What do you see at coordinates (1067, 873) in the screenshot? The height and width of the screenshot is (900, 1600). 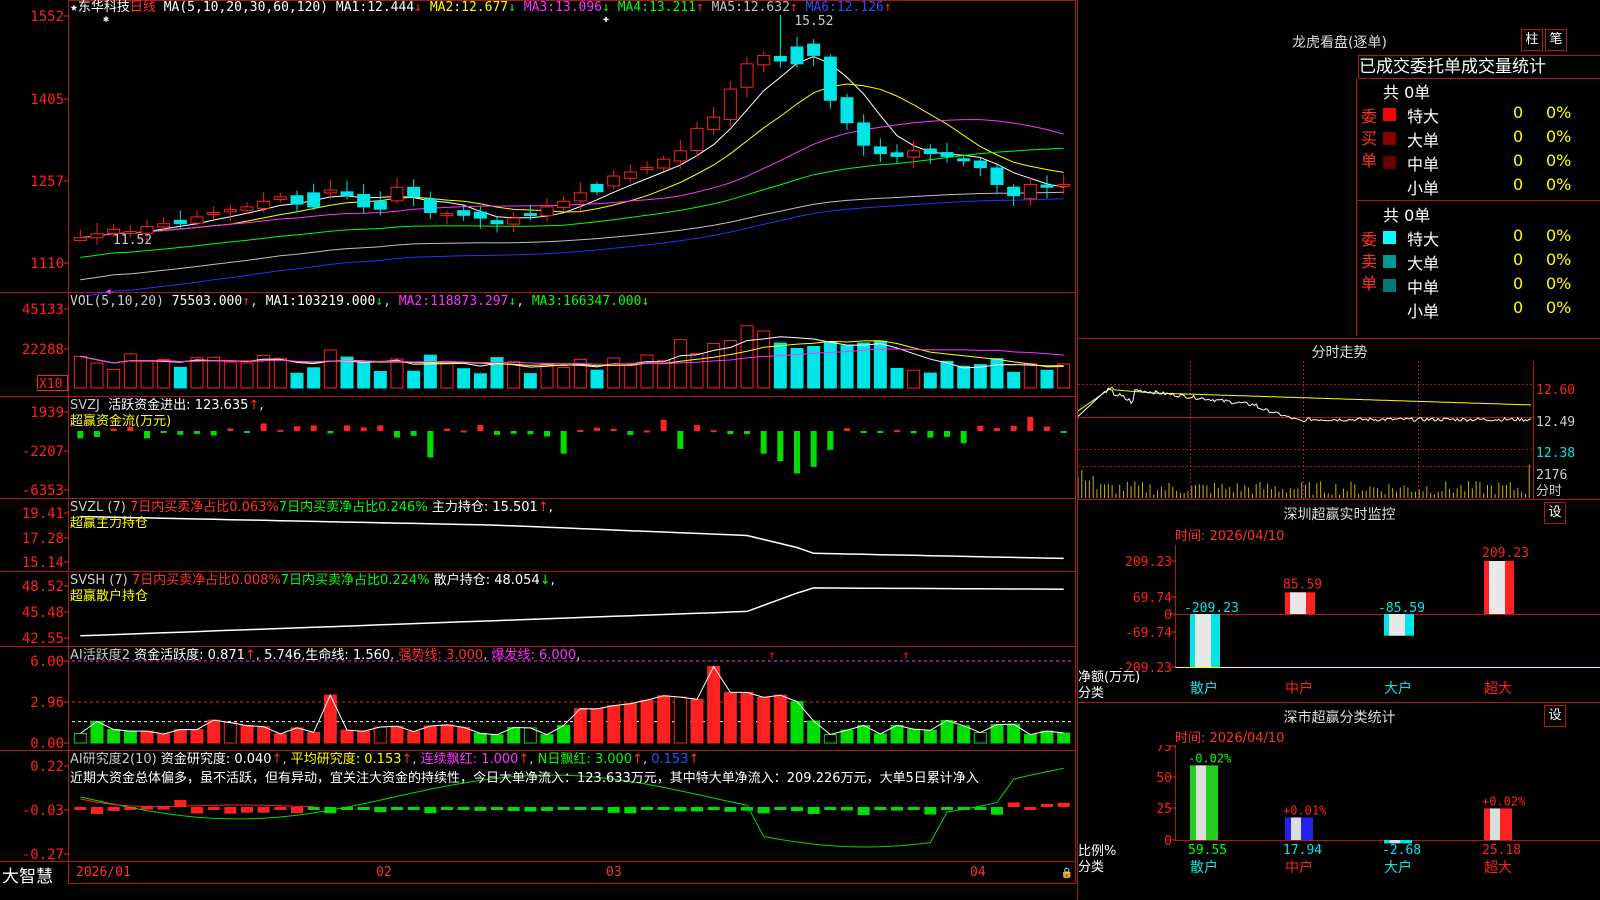 I see `lock-icon: 🔒` at bounding box center [1067, 873].